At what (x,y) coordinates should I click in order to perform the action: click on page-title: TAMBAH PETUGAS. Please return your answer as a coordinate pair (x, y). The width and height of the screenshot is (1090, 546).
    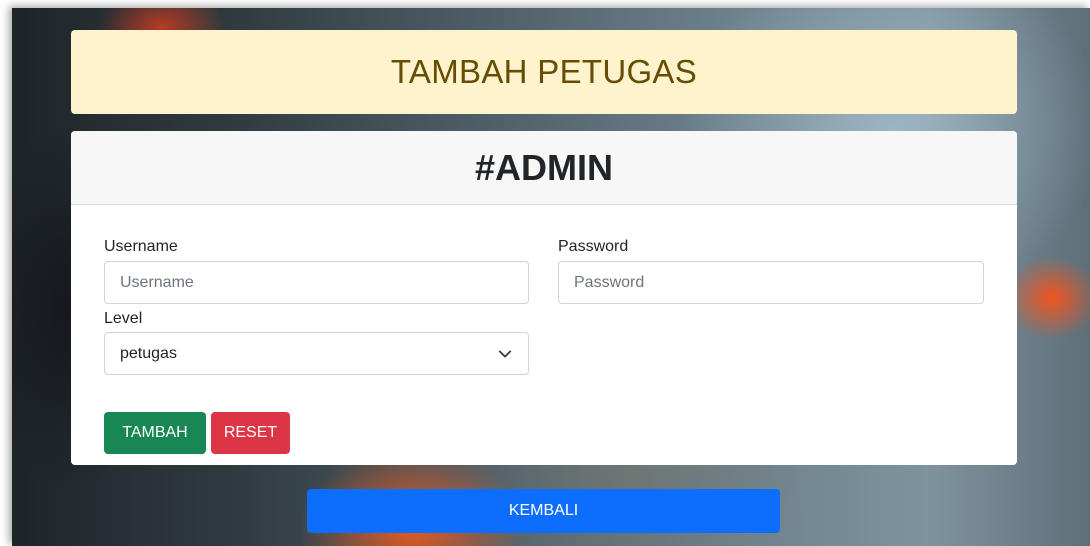
    Looking at the image, I should click on (544, 71).